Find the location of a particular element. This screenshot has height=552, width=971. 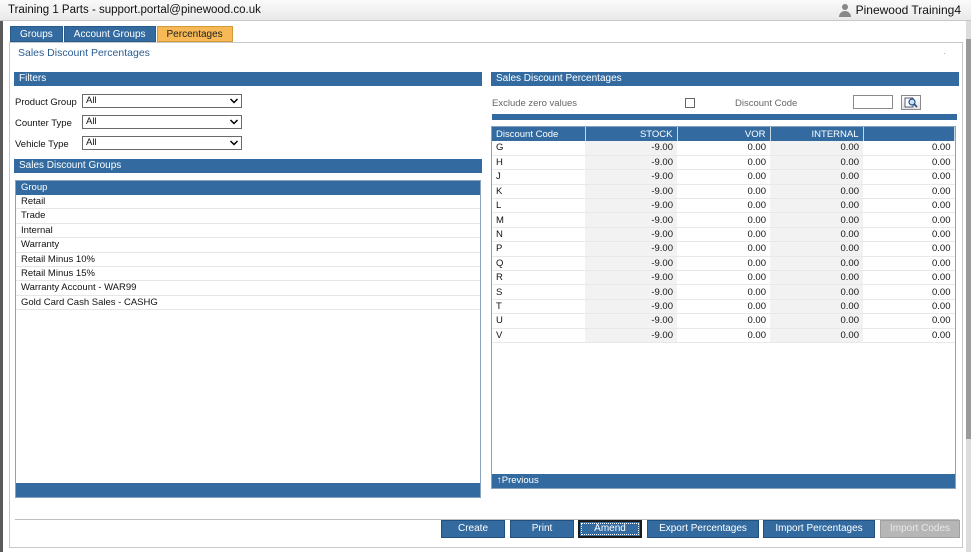

product-group-select: All is located at coordinates (162, 101).